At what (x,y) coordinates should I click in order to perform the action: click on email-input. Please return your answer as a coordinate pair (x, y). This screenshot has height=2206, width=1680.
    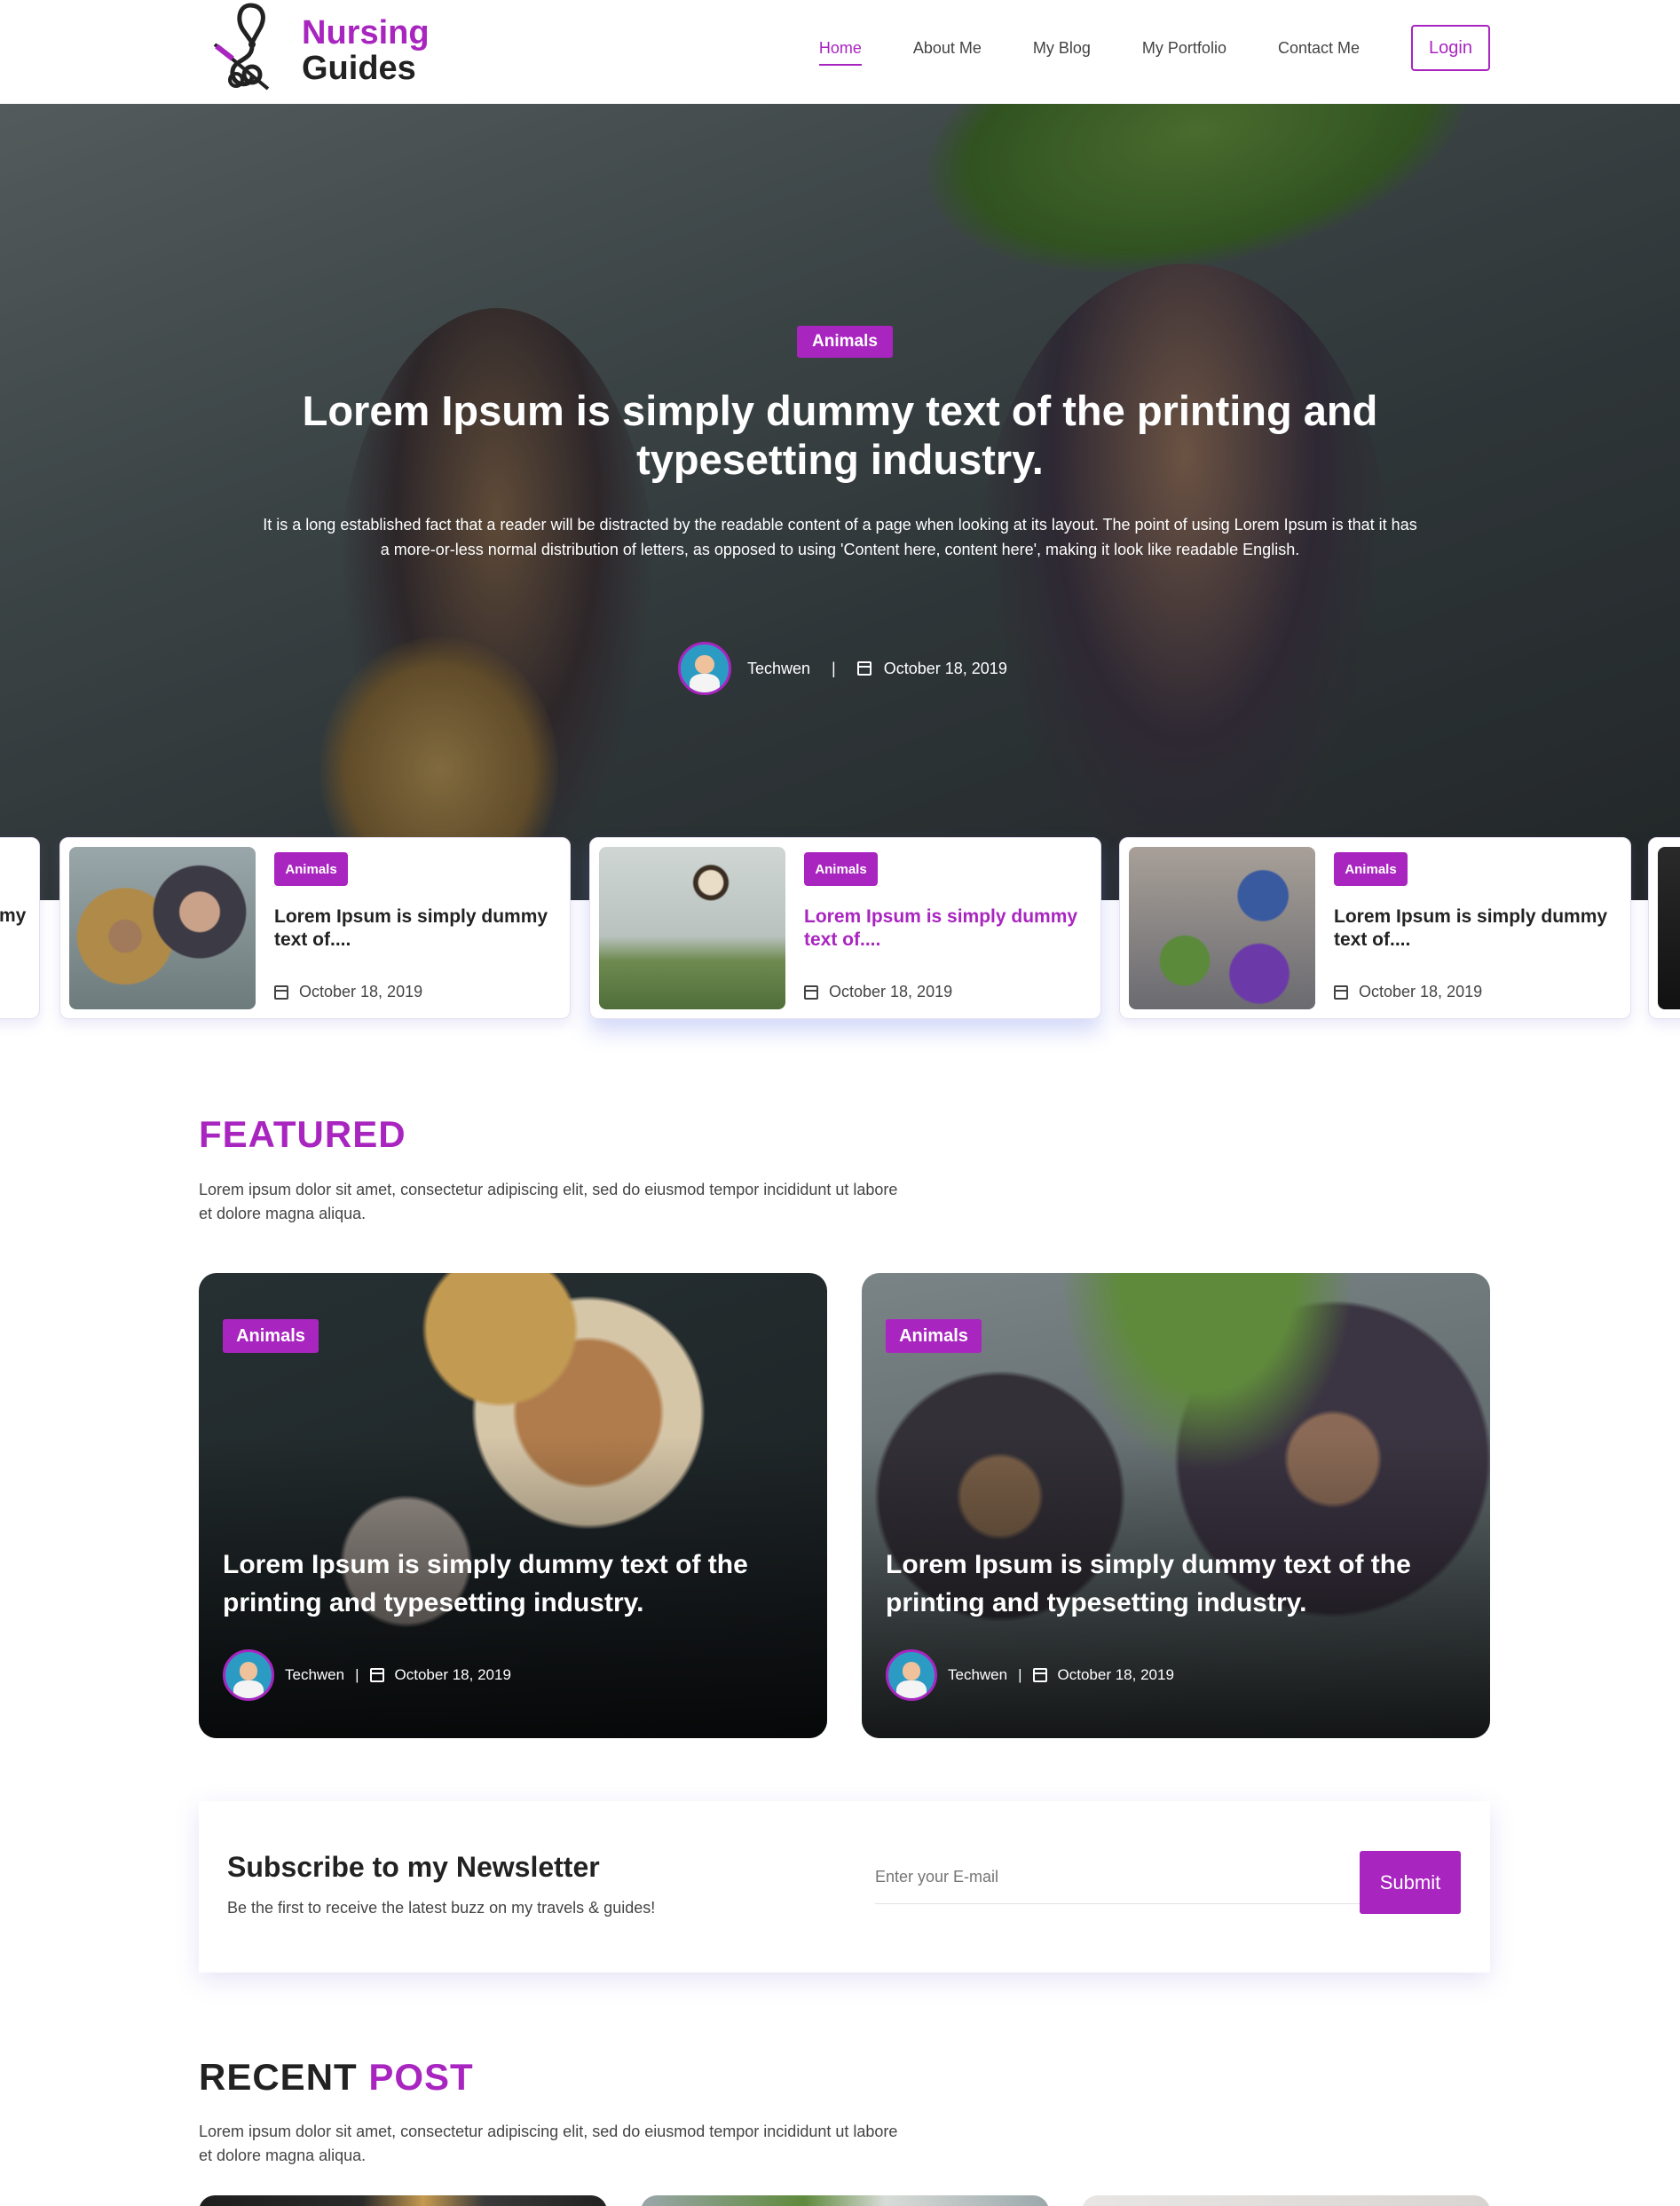
    Looking at the image, I should click on (1123, 1877).